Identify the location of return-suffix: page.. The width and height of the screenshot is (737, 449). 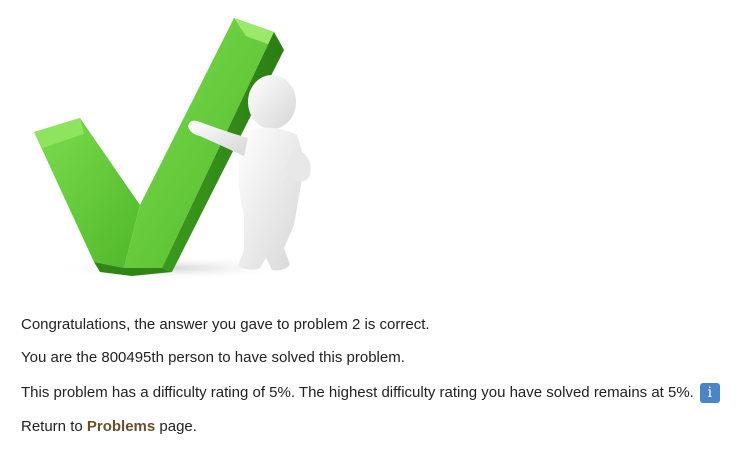
(178, 426).